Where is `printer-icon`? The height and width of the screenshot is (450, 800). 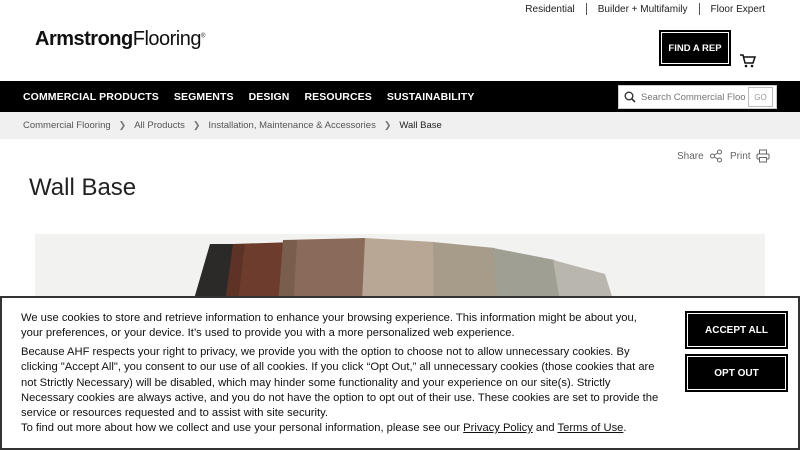
printer-icon is located at coordinates (763, 156).